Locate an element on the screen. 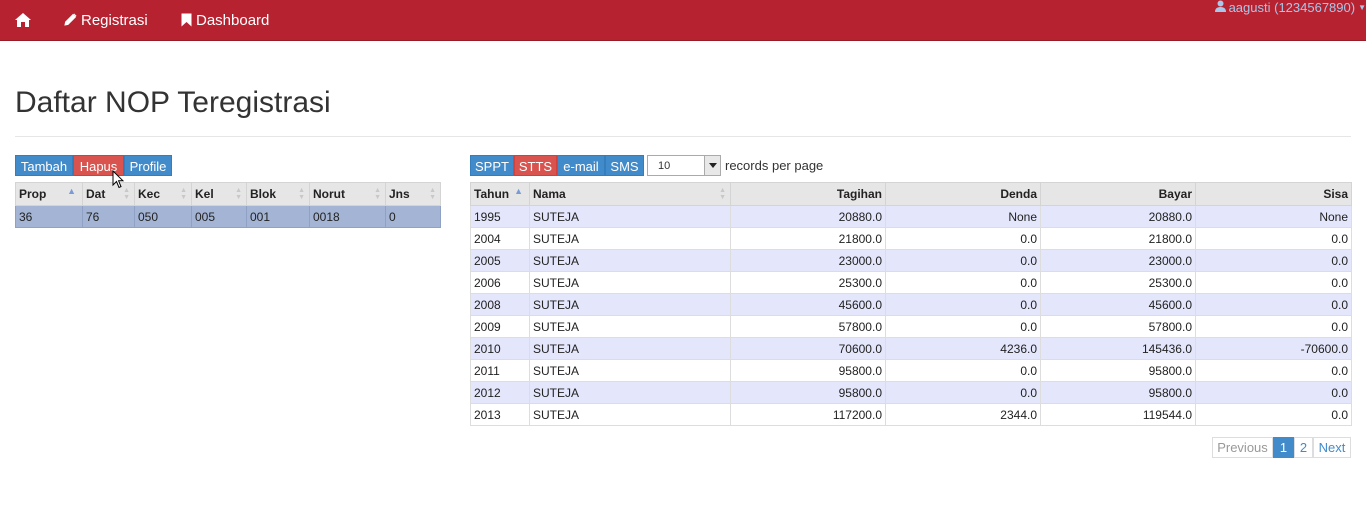 The height and width of the screenshot is (524, 1366). records-value: 10 is located at coordinates (664, 166).